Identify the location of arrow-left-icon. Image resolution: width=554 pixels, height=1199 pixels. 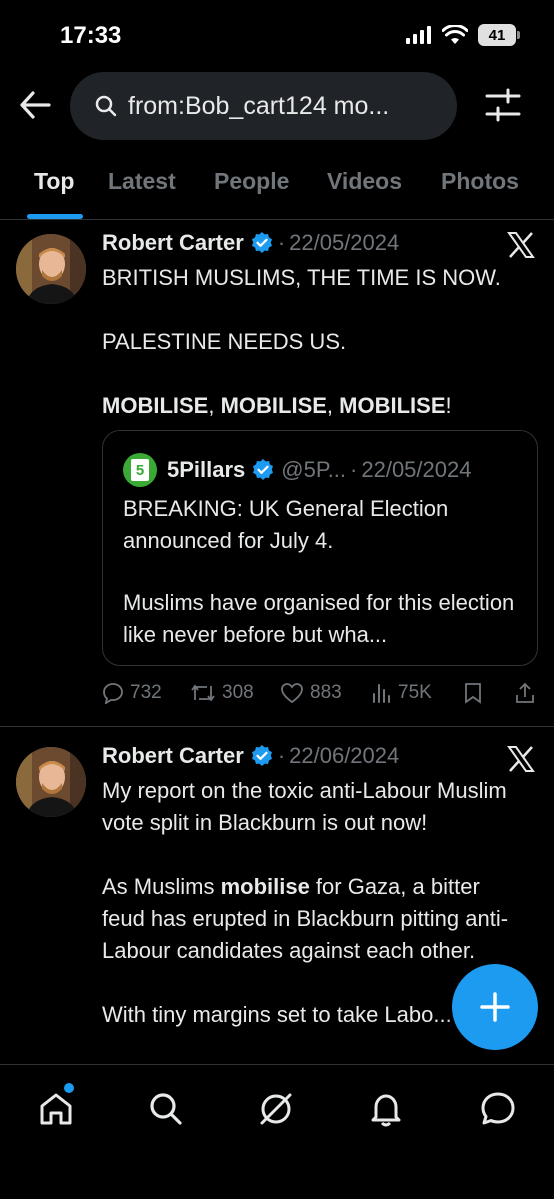
(35, 105).